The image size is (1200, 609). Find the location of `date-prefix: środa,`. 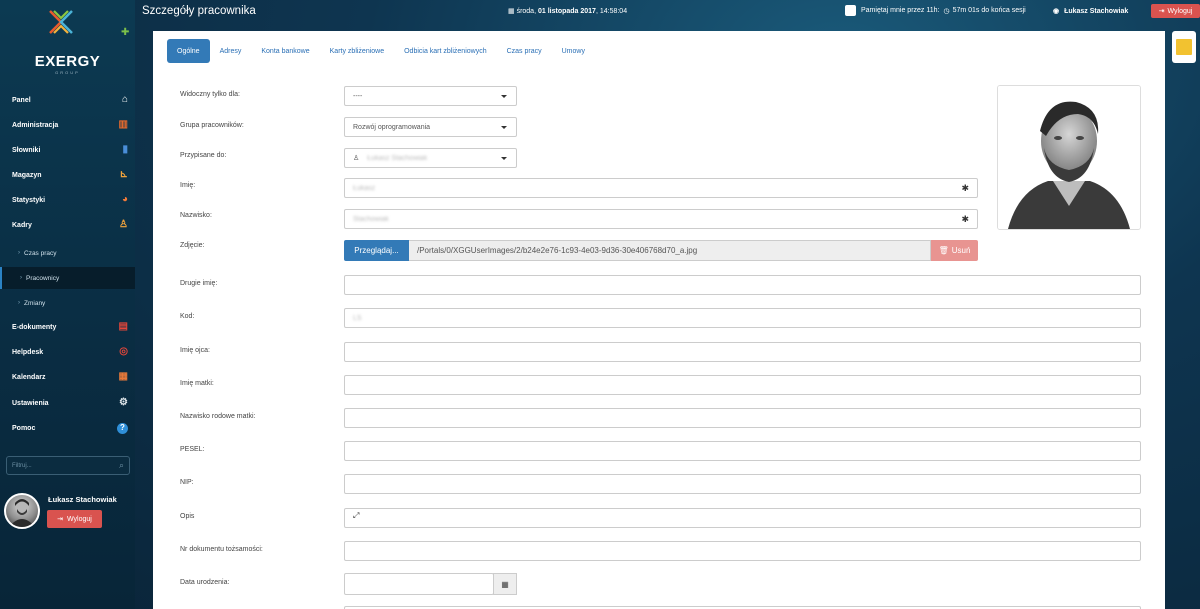

date-prefix: środa, is located at coordinates (527, 11).